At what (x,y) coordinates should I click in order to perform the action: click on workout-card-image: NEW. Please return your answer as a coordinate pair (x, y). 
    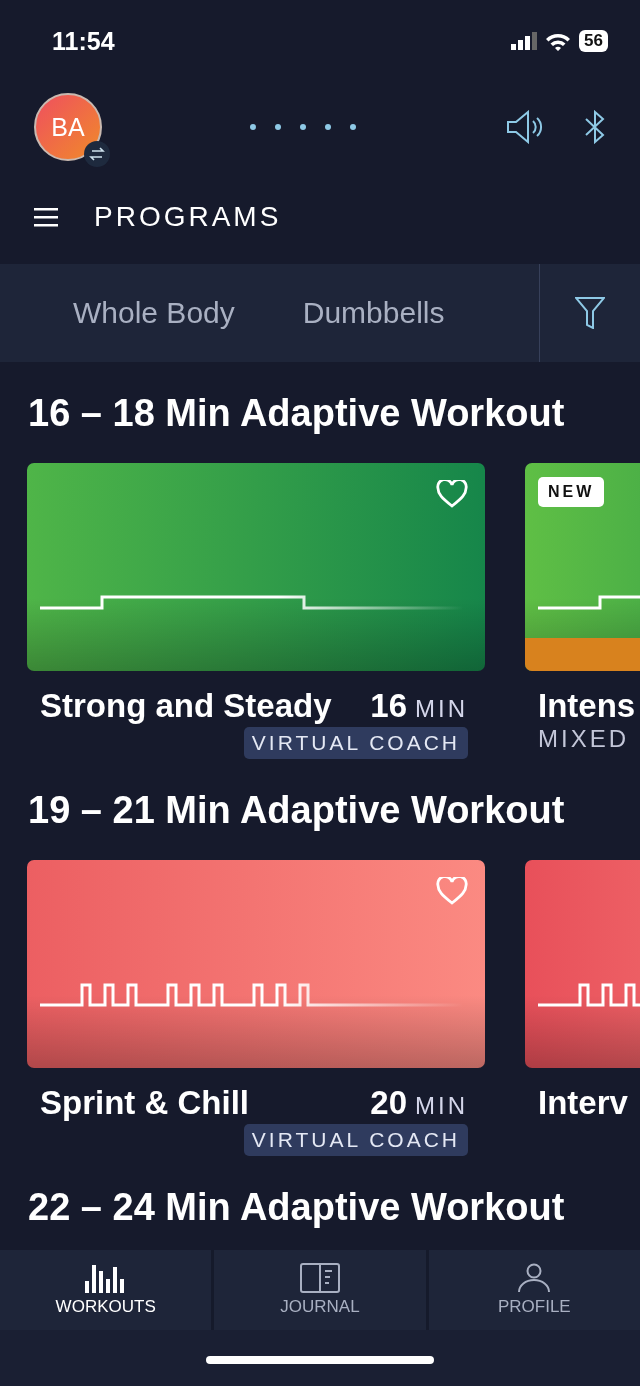
    Looking at the image, I should click on (582, 567).